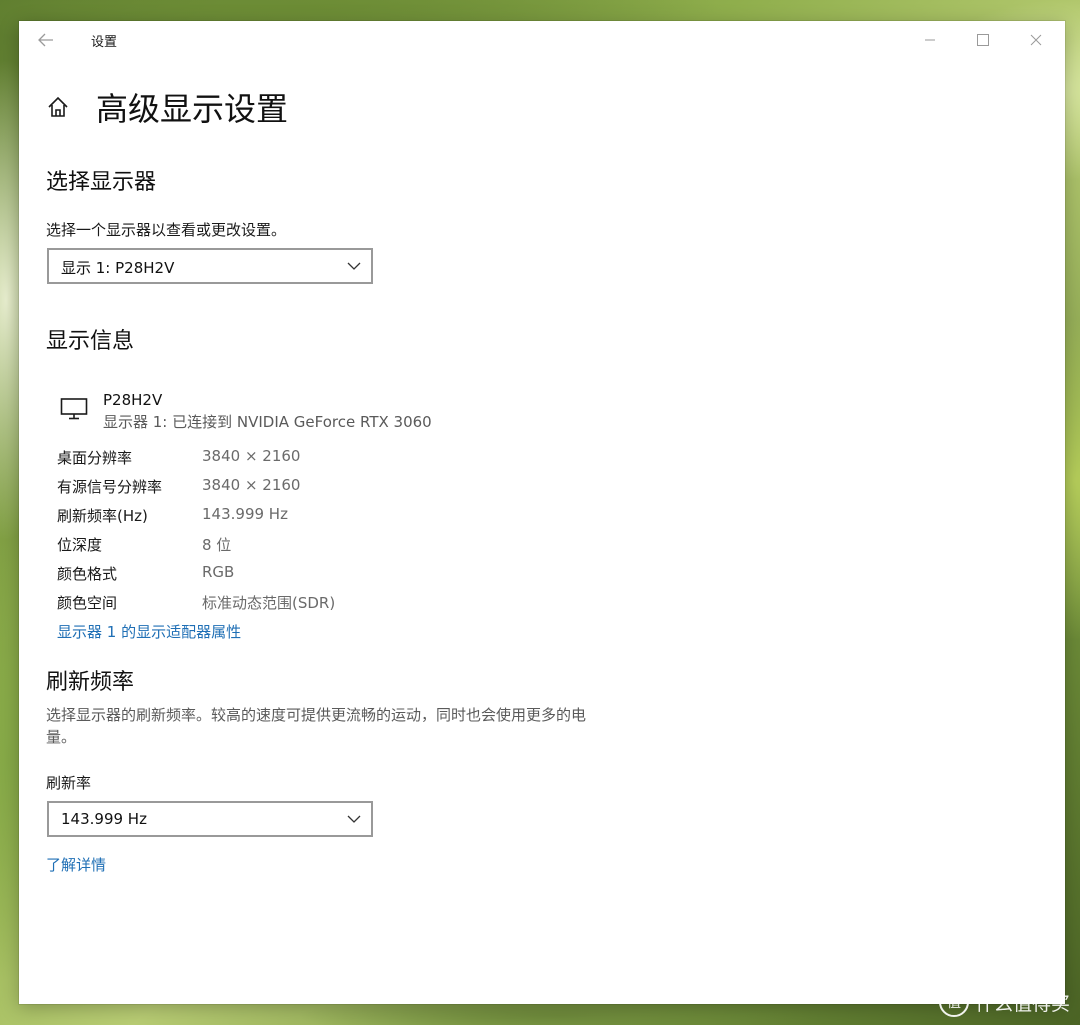 This screenshot has height=1025, width=1080. What do you see at coordinates (307, 458) in the screenshot?
I see `info-row-desktop-resolution: 桌面分辨率 3840 × 2160` at bounding box center [307, 458].